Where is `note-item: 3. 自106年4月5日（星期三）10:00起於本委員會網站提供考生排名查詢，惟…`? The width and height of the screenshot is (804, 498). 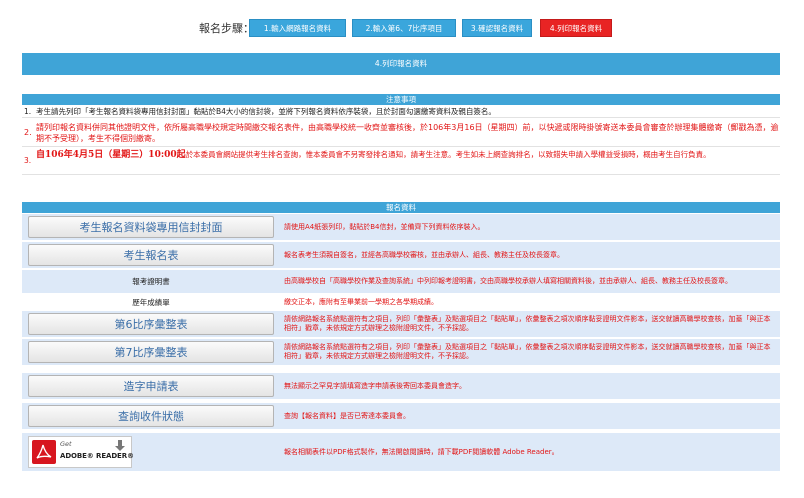 note-item: 3. 自106年4月5日（星期三）10:00起於本委員會網站提供考生排名查詢，惟… is located at coordinates (401, 161).